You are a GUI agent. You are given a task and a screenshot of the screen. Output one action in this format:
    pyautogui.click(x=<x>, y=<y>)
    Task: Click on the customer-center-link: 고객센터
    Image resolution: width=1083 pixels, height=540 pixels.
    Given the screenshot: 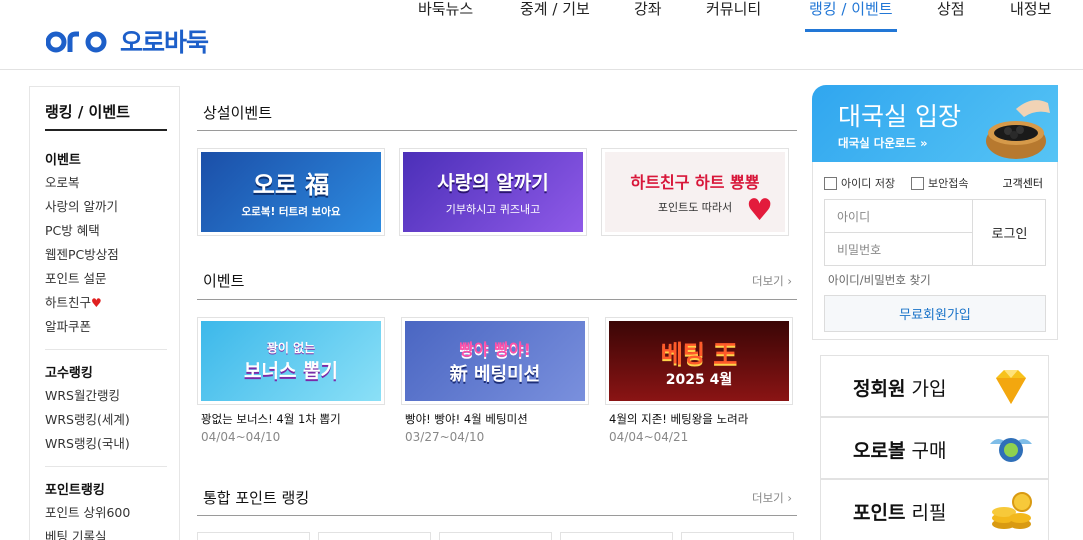 What is the action you would take?
    pyautogui.click(x=1023, y=183)
    